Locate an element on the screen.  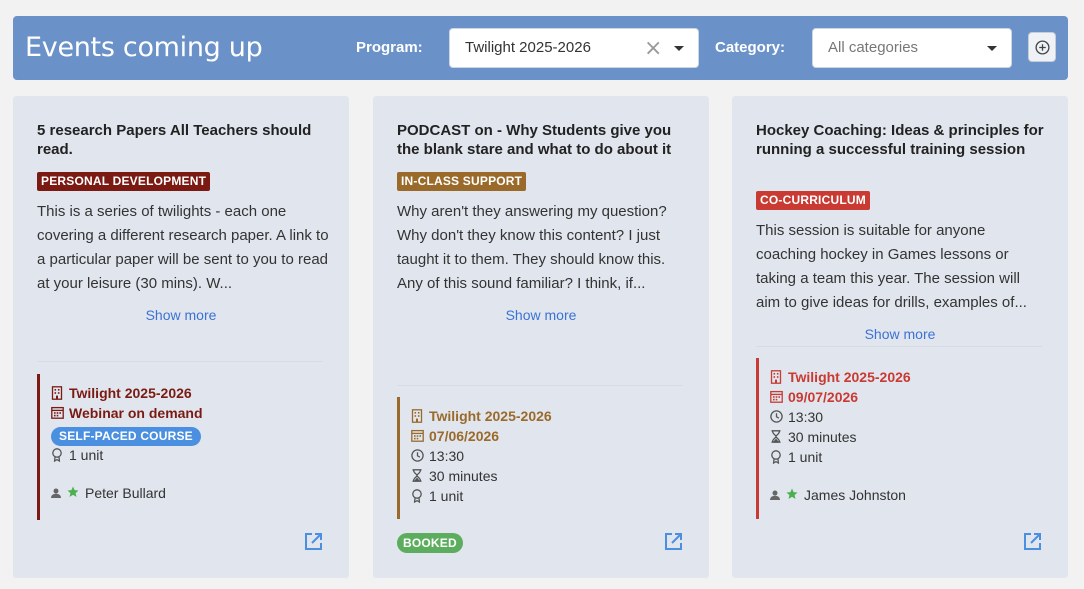
date-row: 09/07/2026 is located at coordinates (835, 397).